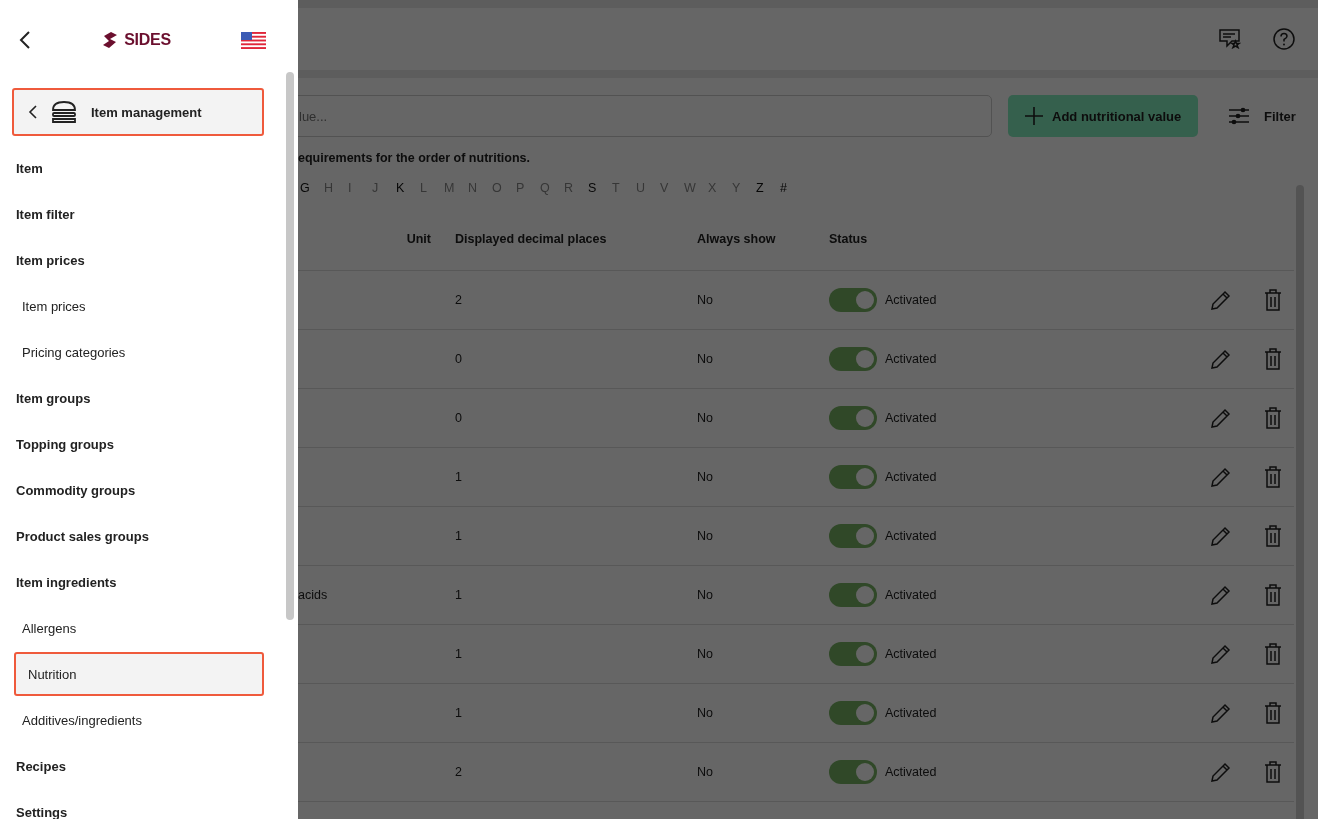 This screenshot has height=819, width=1318. I want to click on sidebar-item: Item groups, so click(132, 398).